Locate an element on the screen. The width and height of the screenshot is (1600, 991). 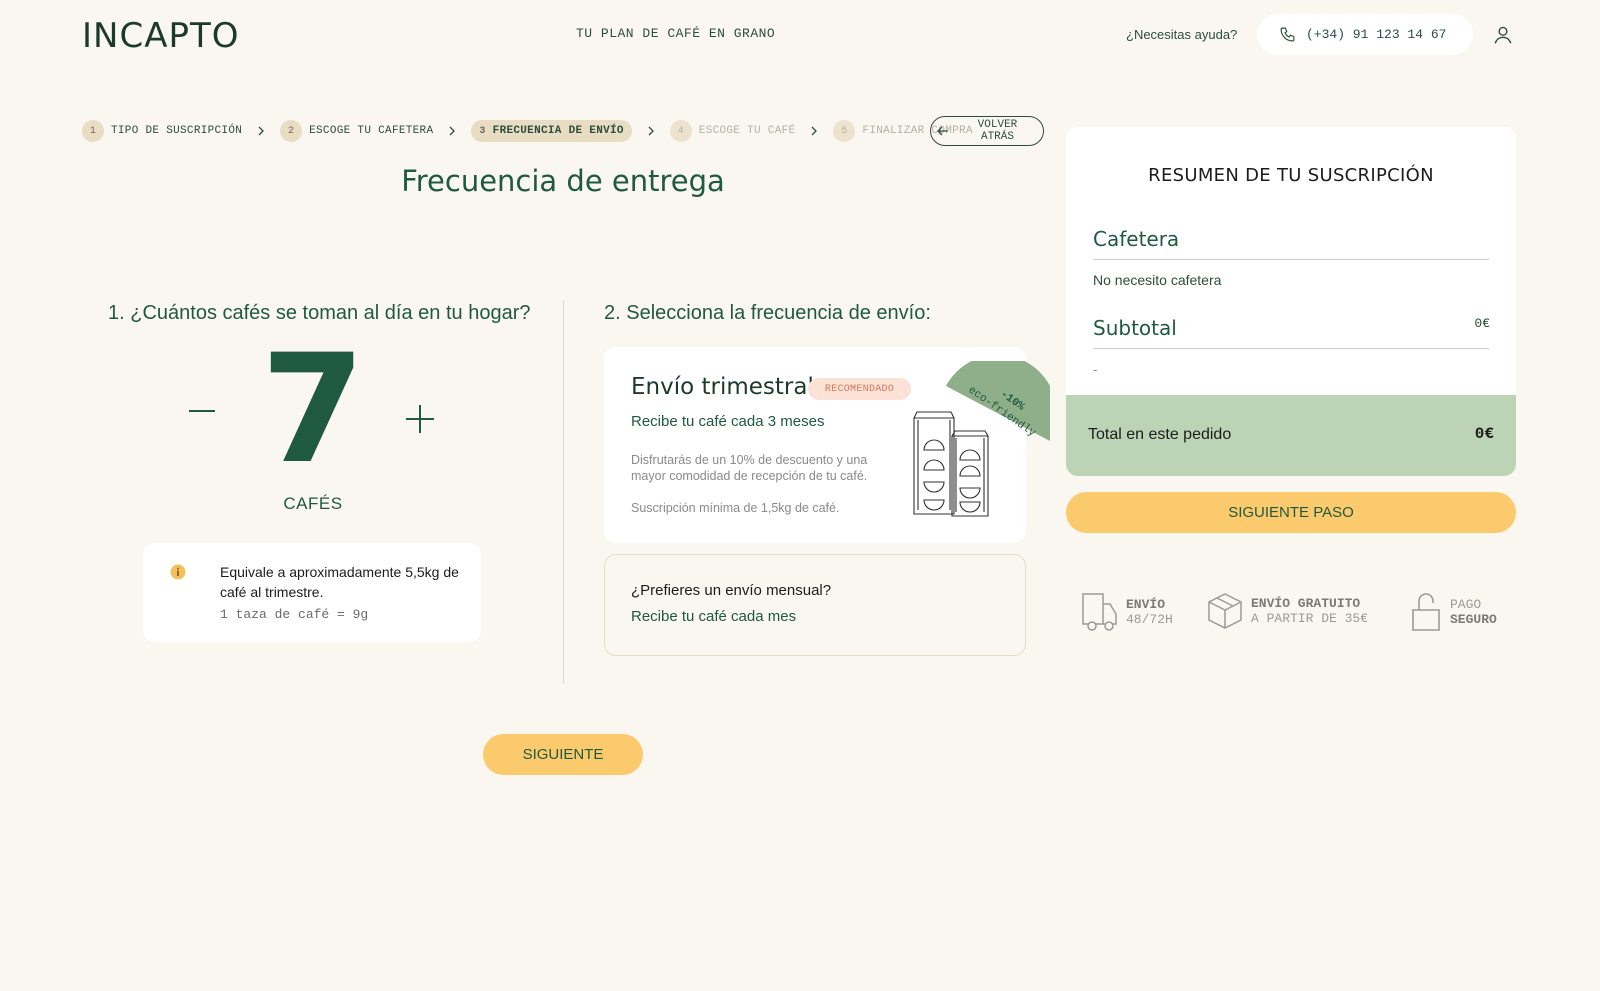
help-link: ¿Necesitas ayuda? is located at coordinates (1181, 34).